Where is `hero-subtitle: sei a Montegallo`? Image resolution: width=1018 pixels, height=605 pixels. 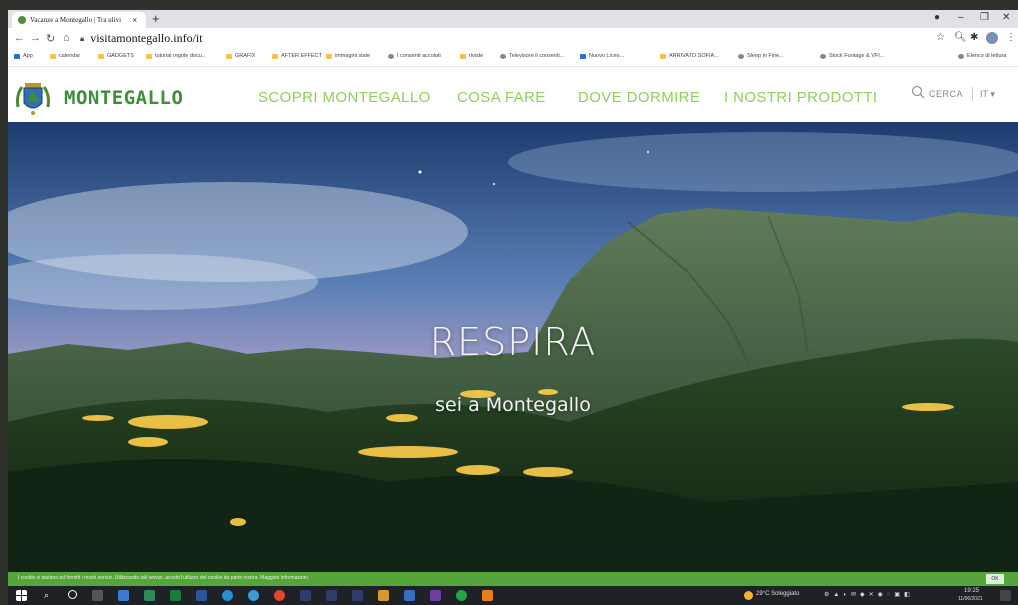
hero-subtitle: sei a Montegallo is located at coordinates (513, 405).